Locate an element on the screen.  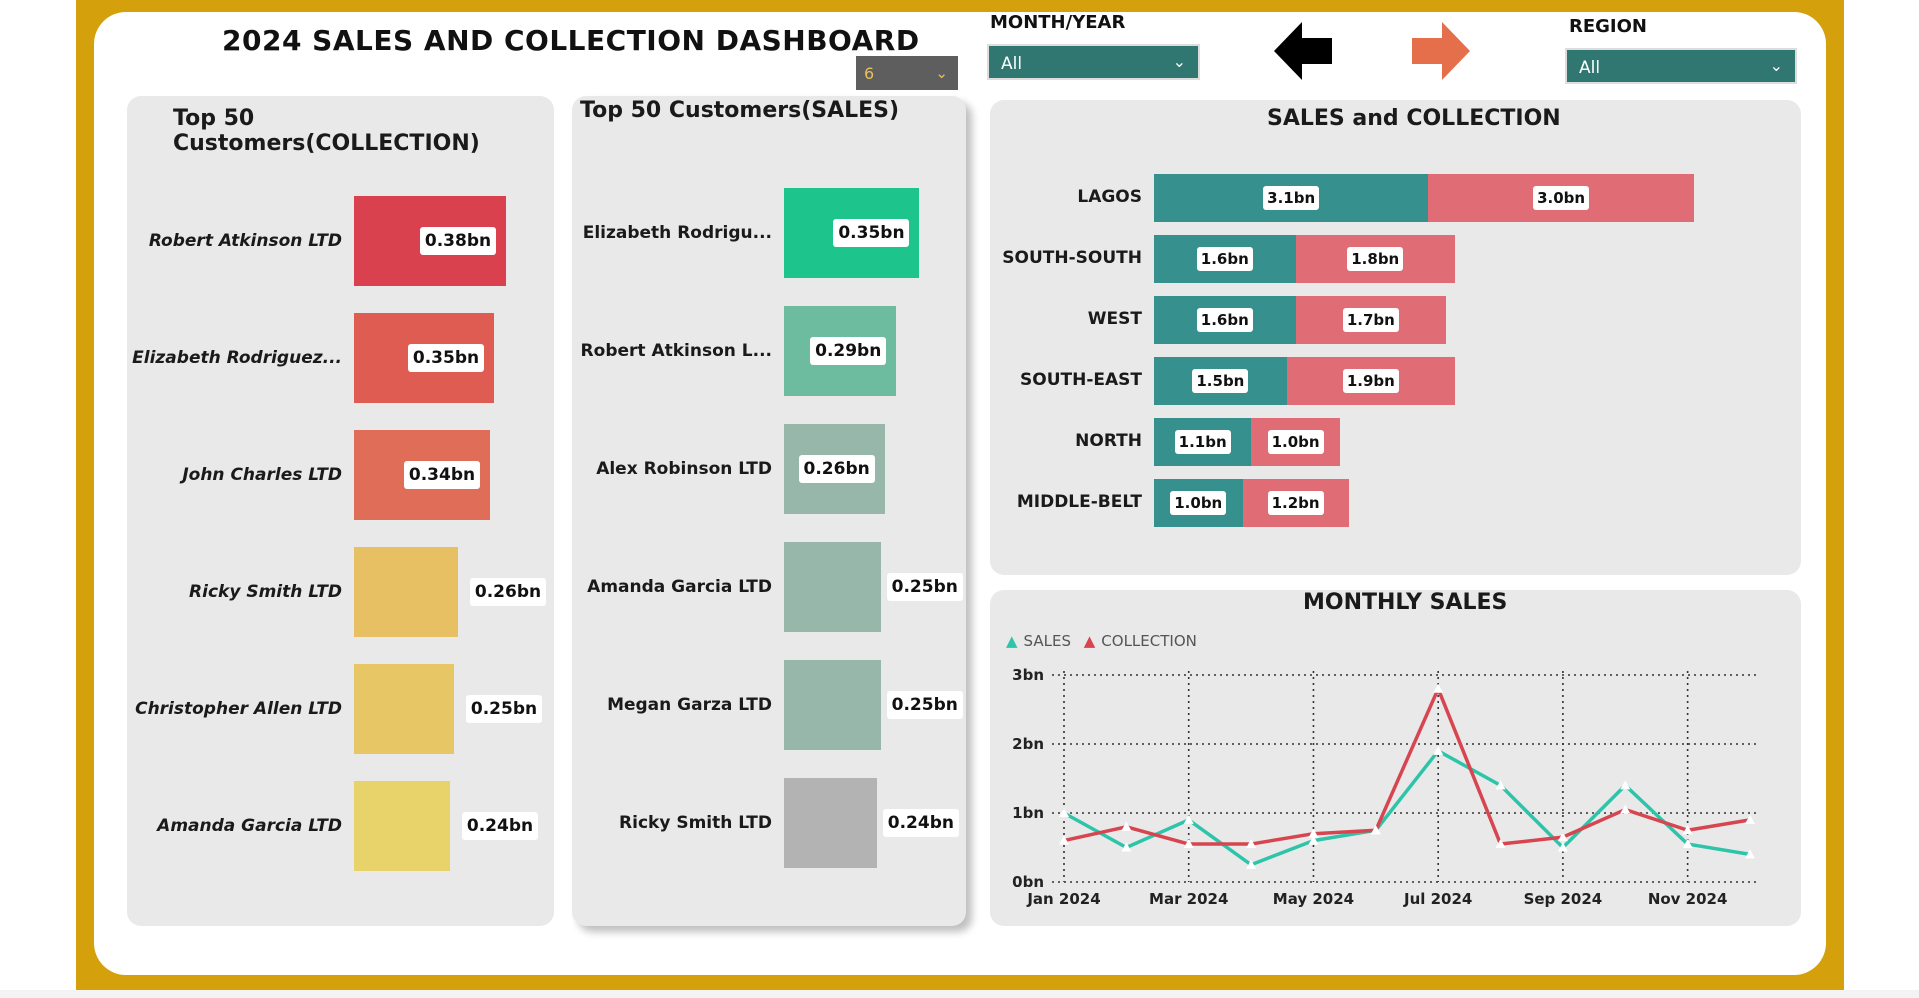
month-year-value: All is located at coordinates (1012, 64).